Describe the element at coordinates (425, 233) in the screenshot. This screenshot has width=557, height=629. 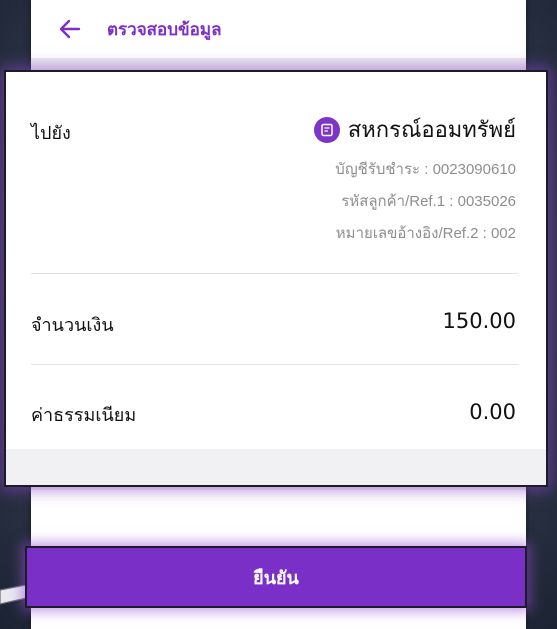
I see `ref2-detail: หมายเลขอ้างอิง/Ref.2 : 002` at that location.